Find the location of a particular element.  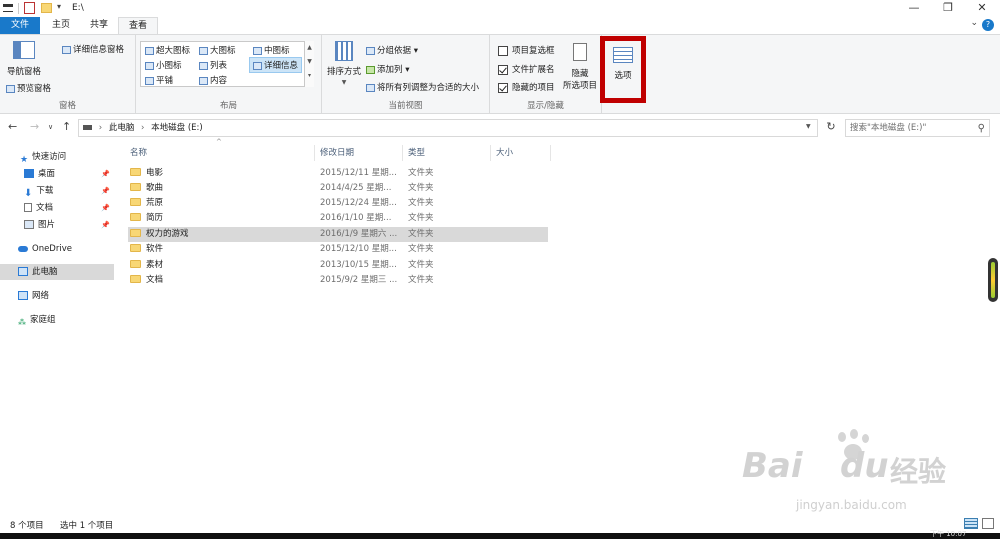

recent-locations-icon: ∨ is located at coordinates (50, 127).